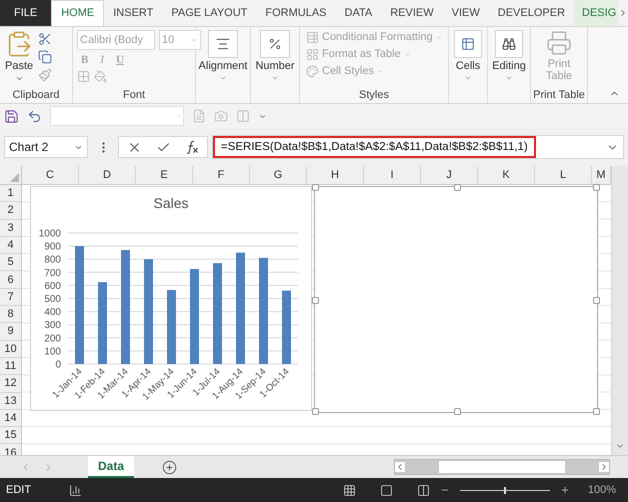  Describe the element at coordinates (52, 326) in the screenshot. I see `axis-label: 300` at that location.